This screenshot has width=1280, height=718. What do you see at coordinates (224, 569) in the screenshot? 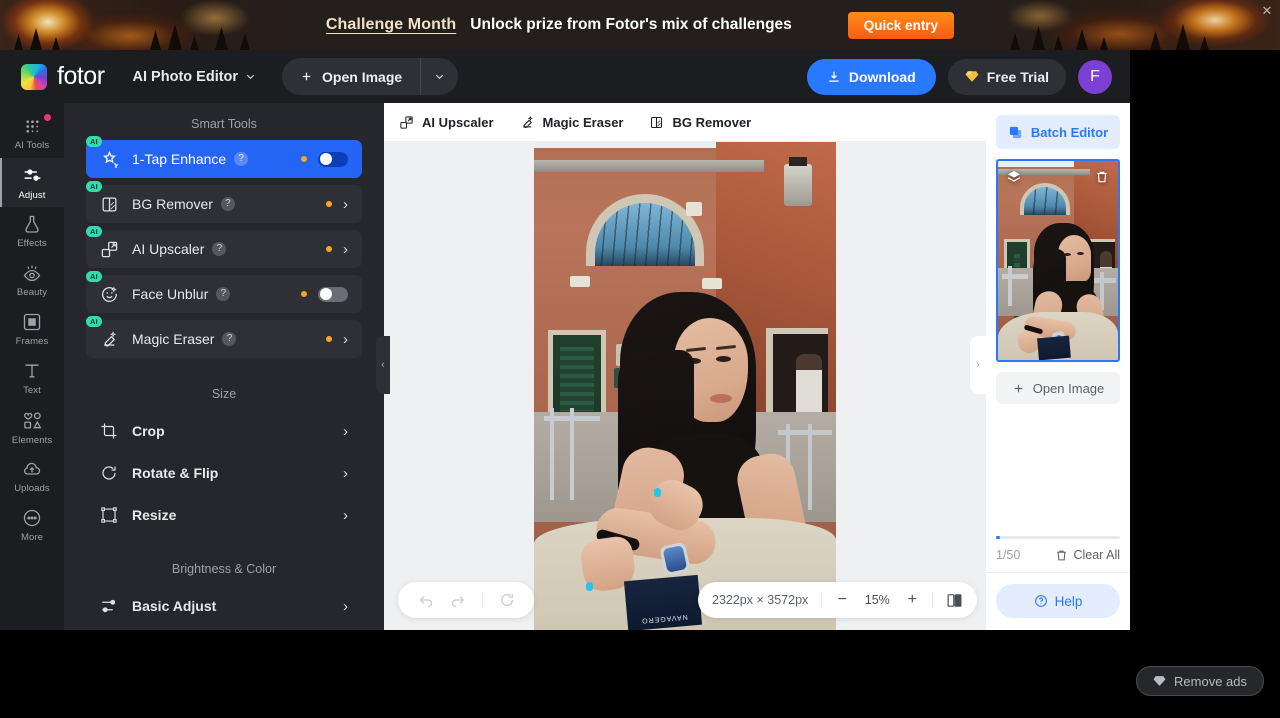
I see `section-title-brightness-color: Brightness & Color` at bounding box center [224, 569].